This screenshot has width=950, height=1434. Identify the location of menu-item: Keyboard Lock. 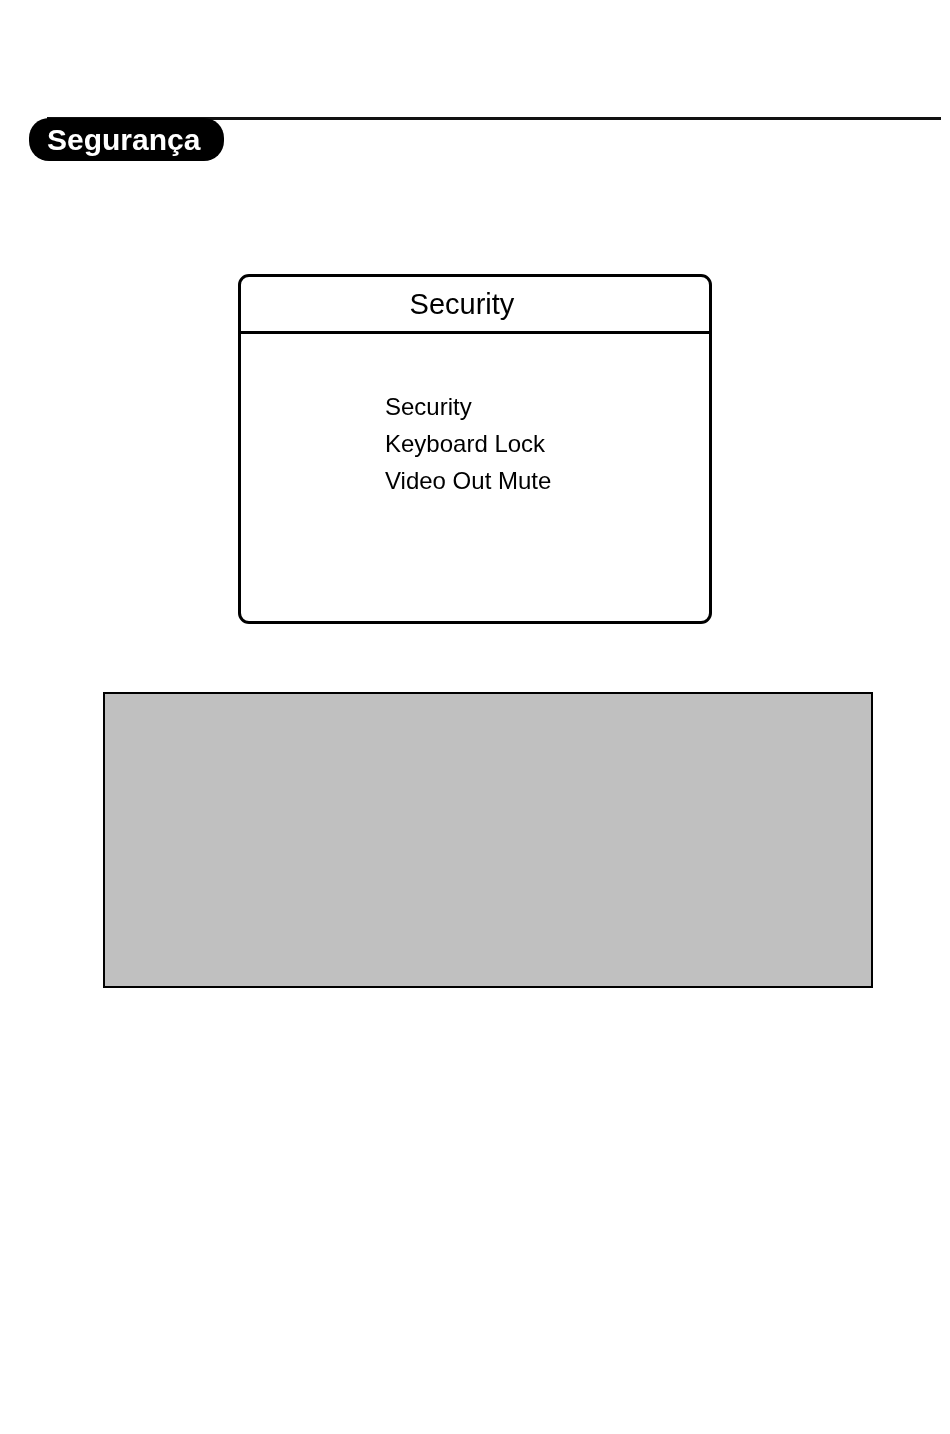
(465, 444).